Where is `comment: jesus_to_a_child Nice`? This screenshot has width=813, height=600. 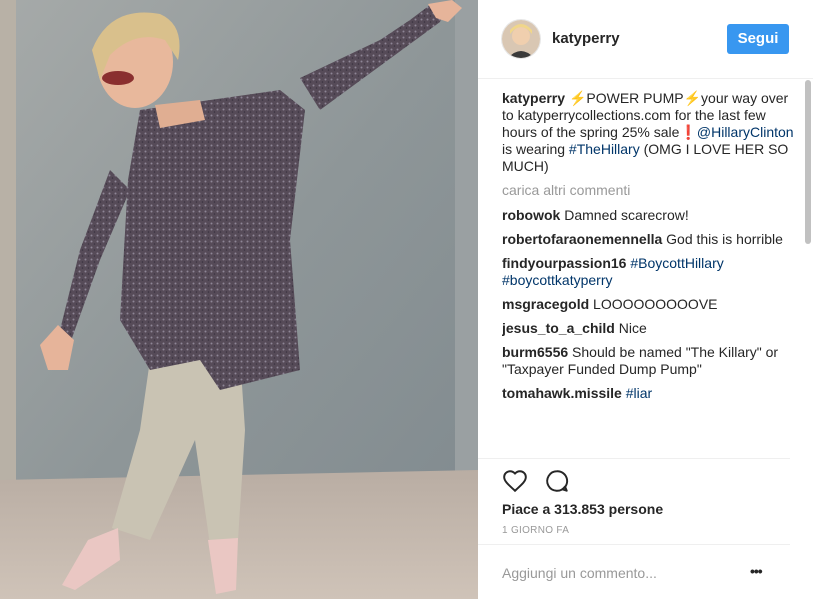
comment: jesus_to_a_child Nice is located at coordinates (649, 328).